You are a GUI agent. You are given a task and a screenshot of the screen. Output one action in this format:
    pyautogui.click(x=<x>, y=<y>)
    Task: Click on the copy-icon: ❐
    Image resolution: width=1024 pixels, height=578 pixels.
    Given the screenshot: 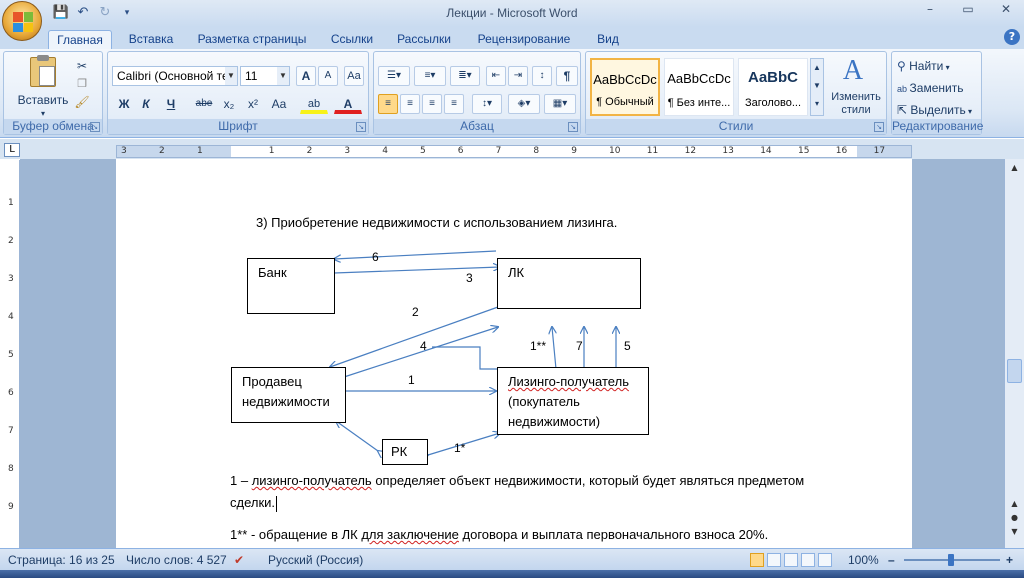 What is the action you would take?
    pyautogui.click(x=82, y=83)
    